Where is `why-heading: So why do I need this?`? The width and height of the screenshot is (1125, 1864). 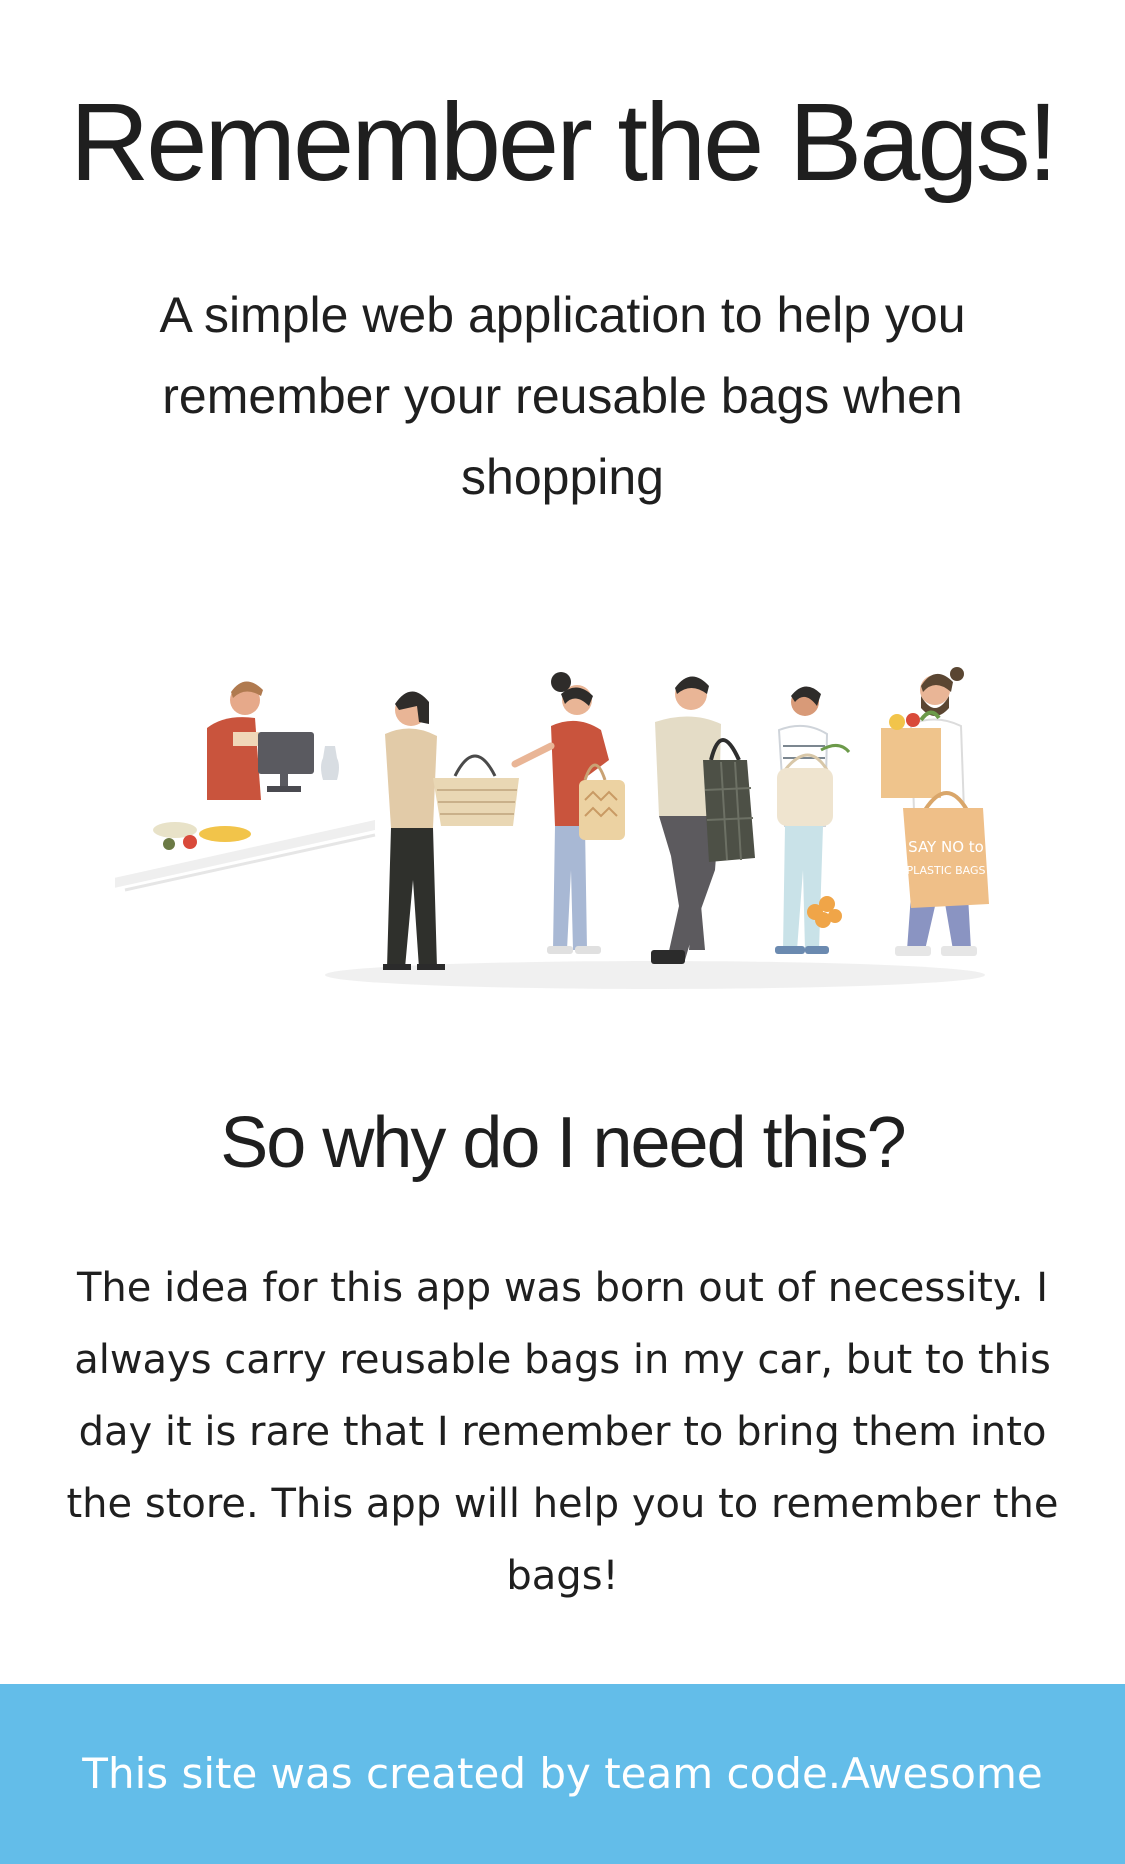
why-heading: So why do I need this? is located at coordinates (563, 1143).